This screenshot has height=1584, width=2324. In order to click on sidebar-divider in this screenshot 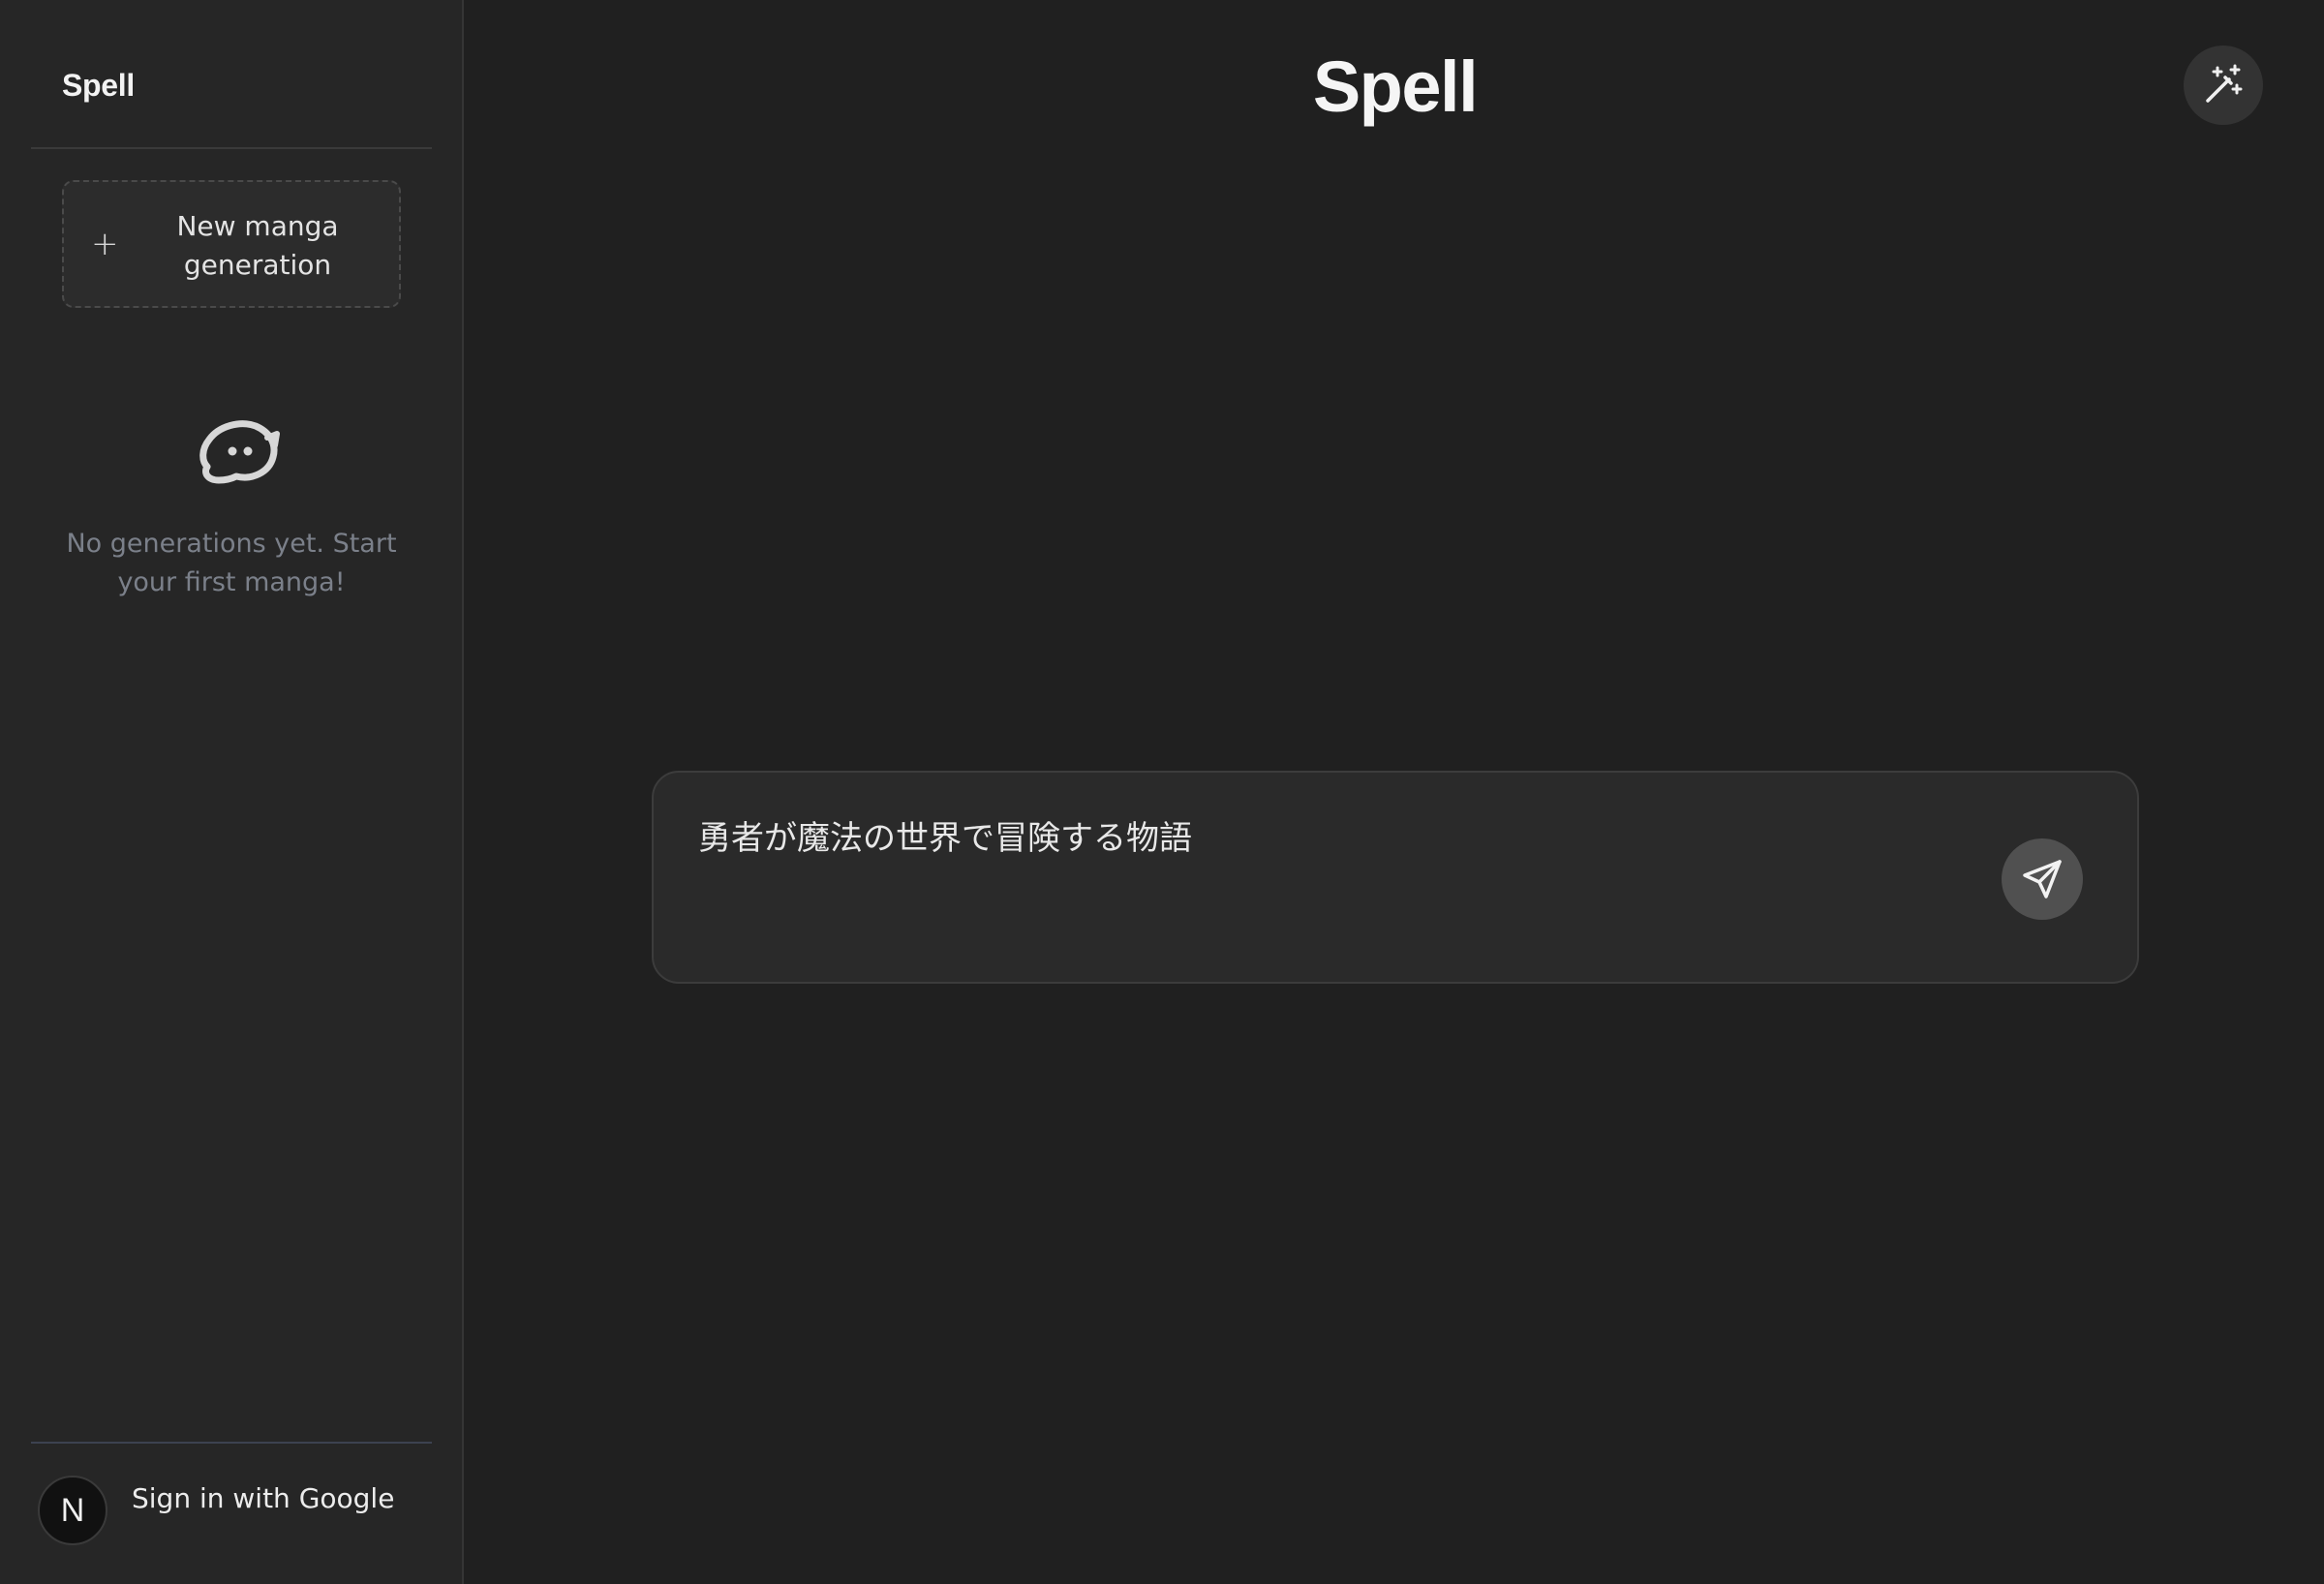, I will do `click(232, 148)`.